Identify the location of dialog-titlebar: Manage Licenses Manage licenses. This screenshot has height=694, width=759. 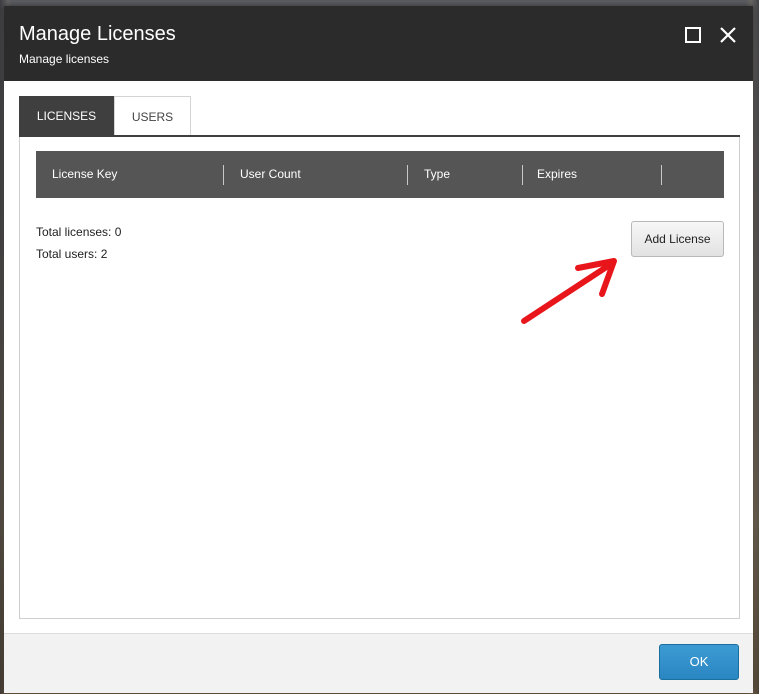
(378, 43).